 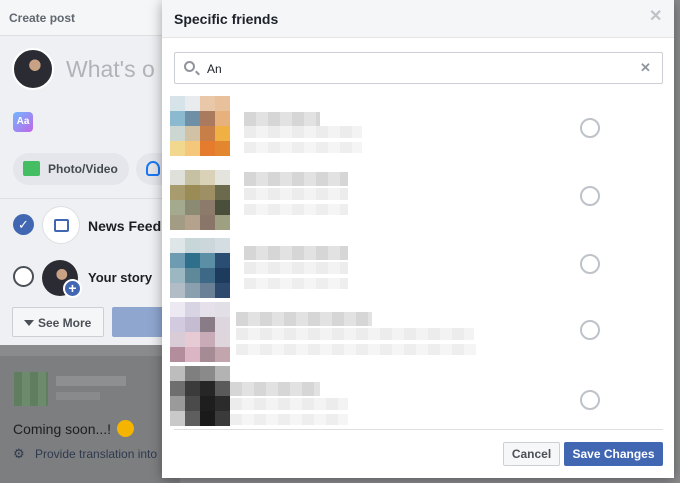 I want to click on photo-video-button: Photo/Video, so click(x=71, y=169).